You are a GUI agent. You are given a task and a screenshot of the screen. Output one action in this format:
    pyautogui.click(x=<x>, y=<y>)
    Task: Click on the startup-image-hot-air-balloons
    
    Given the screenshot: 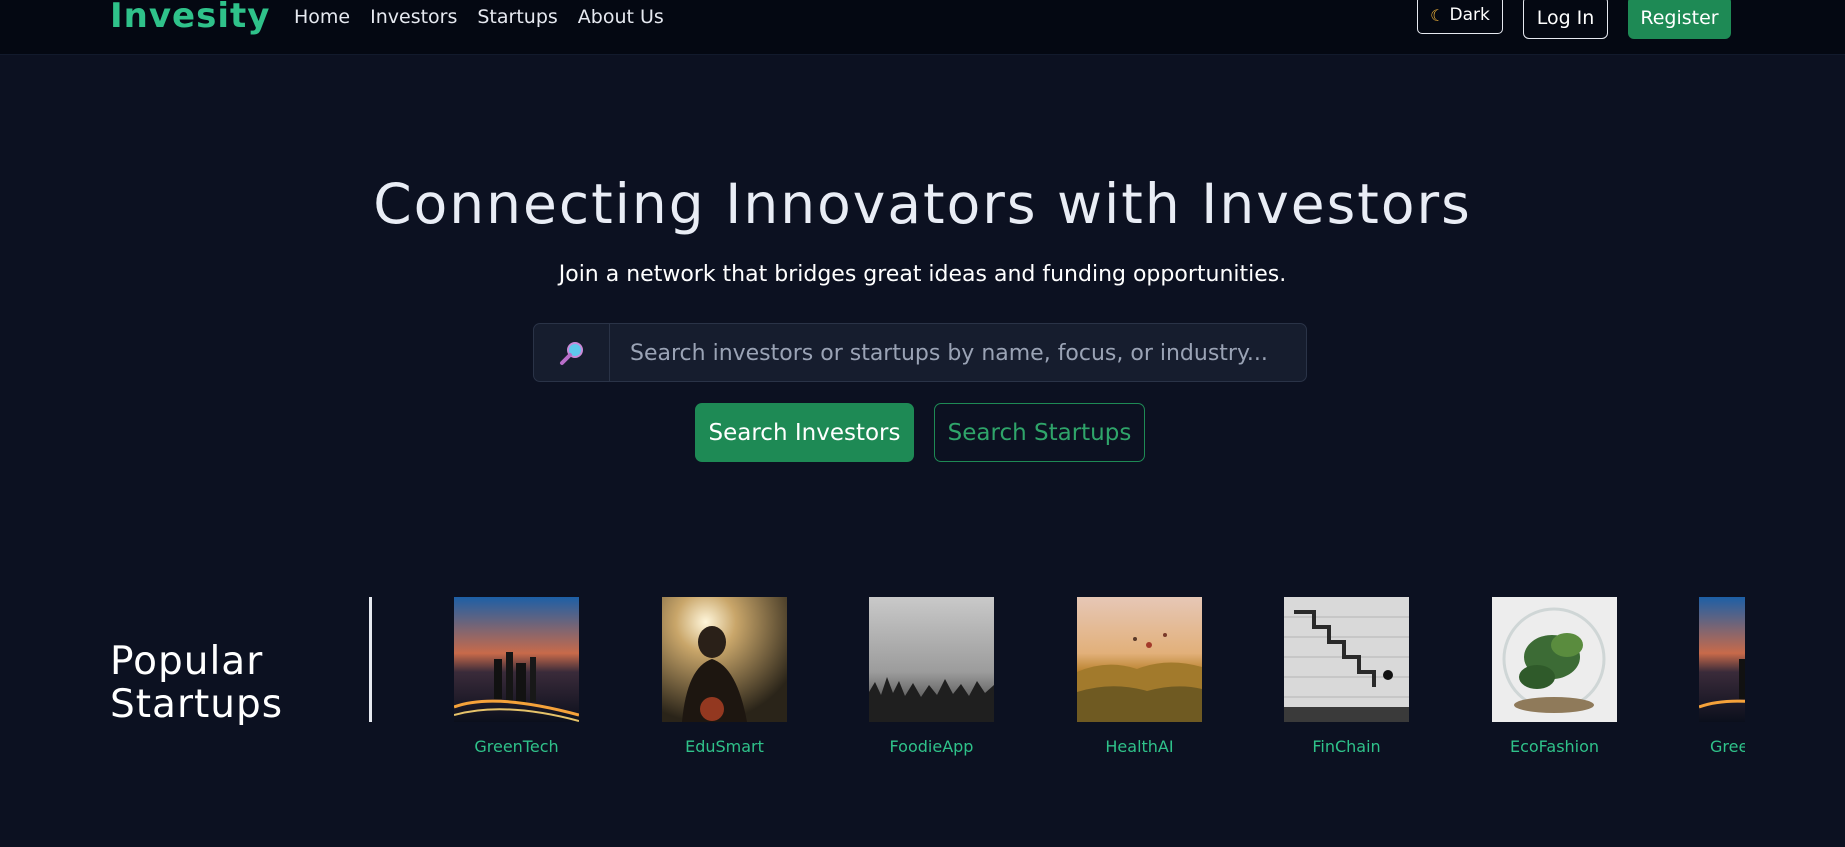 What is the action you would take?
    pyautogui.click(x=1139, y=659)
    